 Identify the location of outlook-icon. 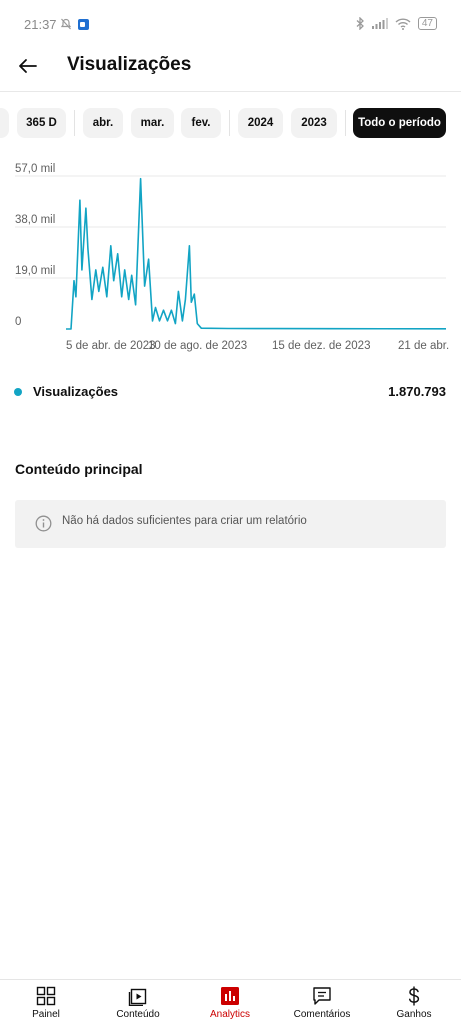
(83, 24).